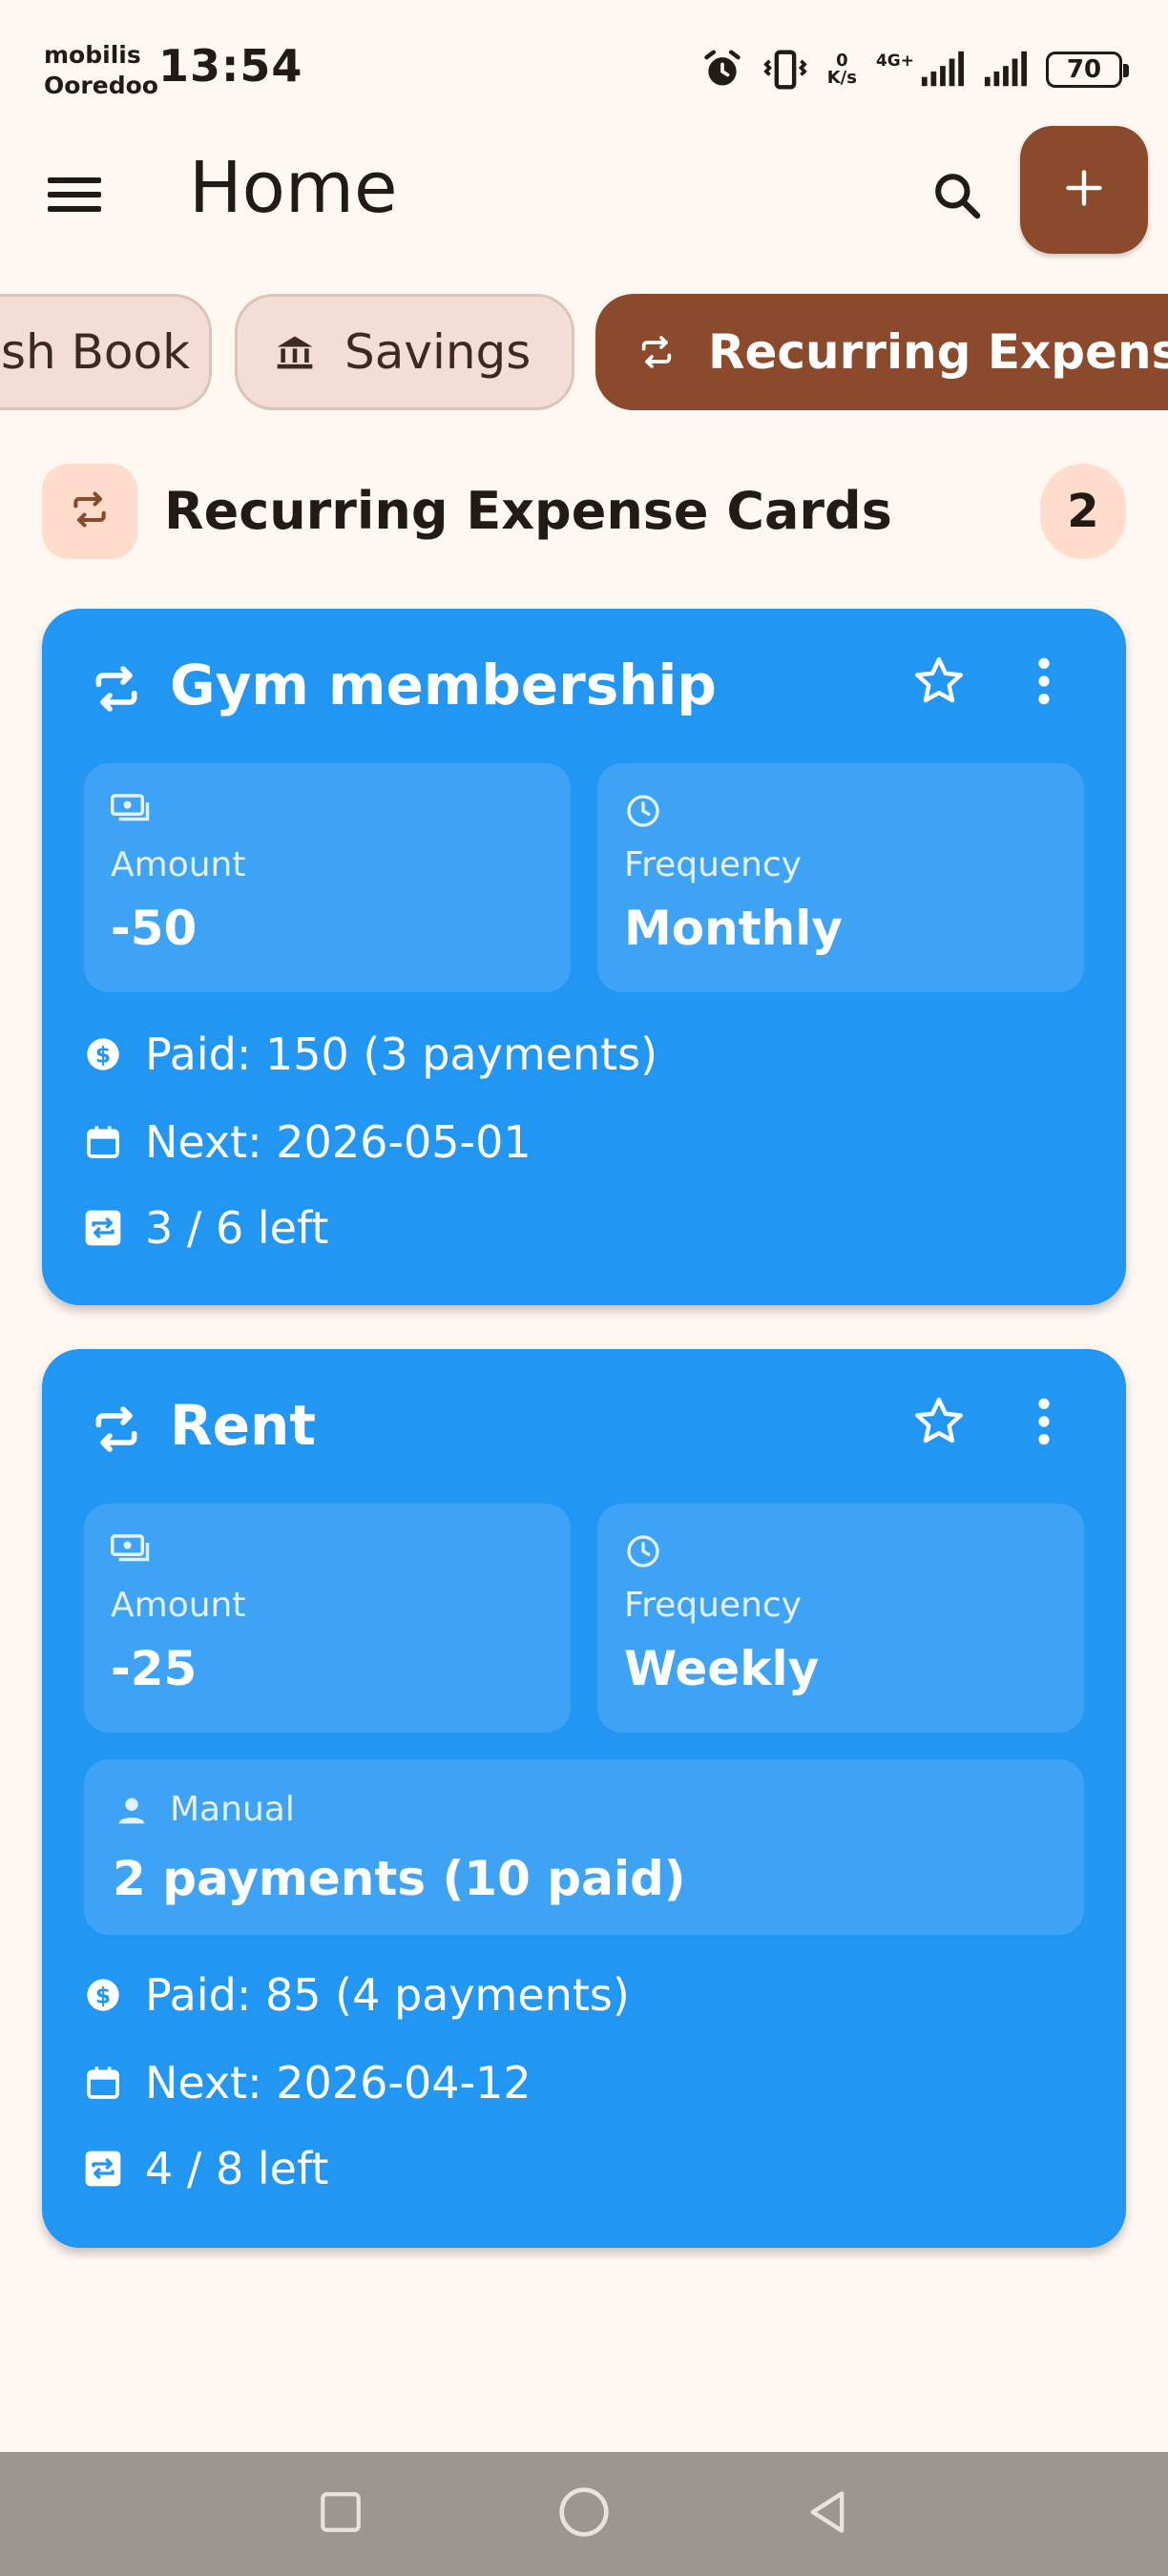 This screenshot has height=2576, width=1168. What do you see at coordinates (733, 928) in the screenshot?
I see `frequency-value: Monthly` at bounding box center [733, 928].